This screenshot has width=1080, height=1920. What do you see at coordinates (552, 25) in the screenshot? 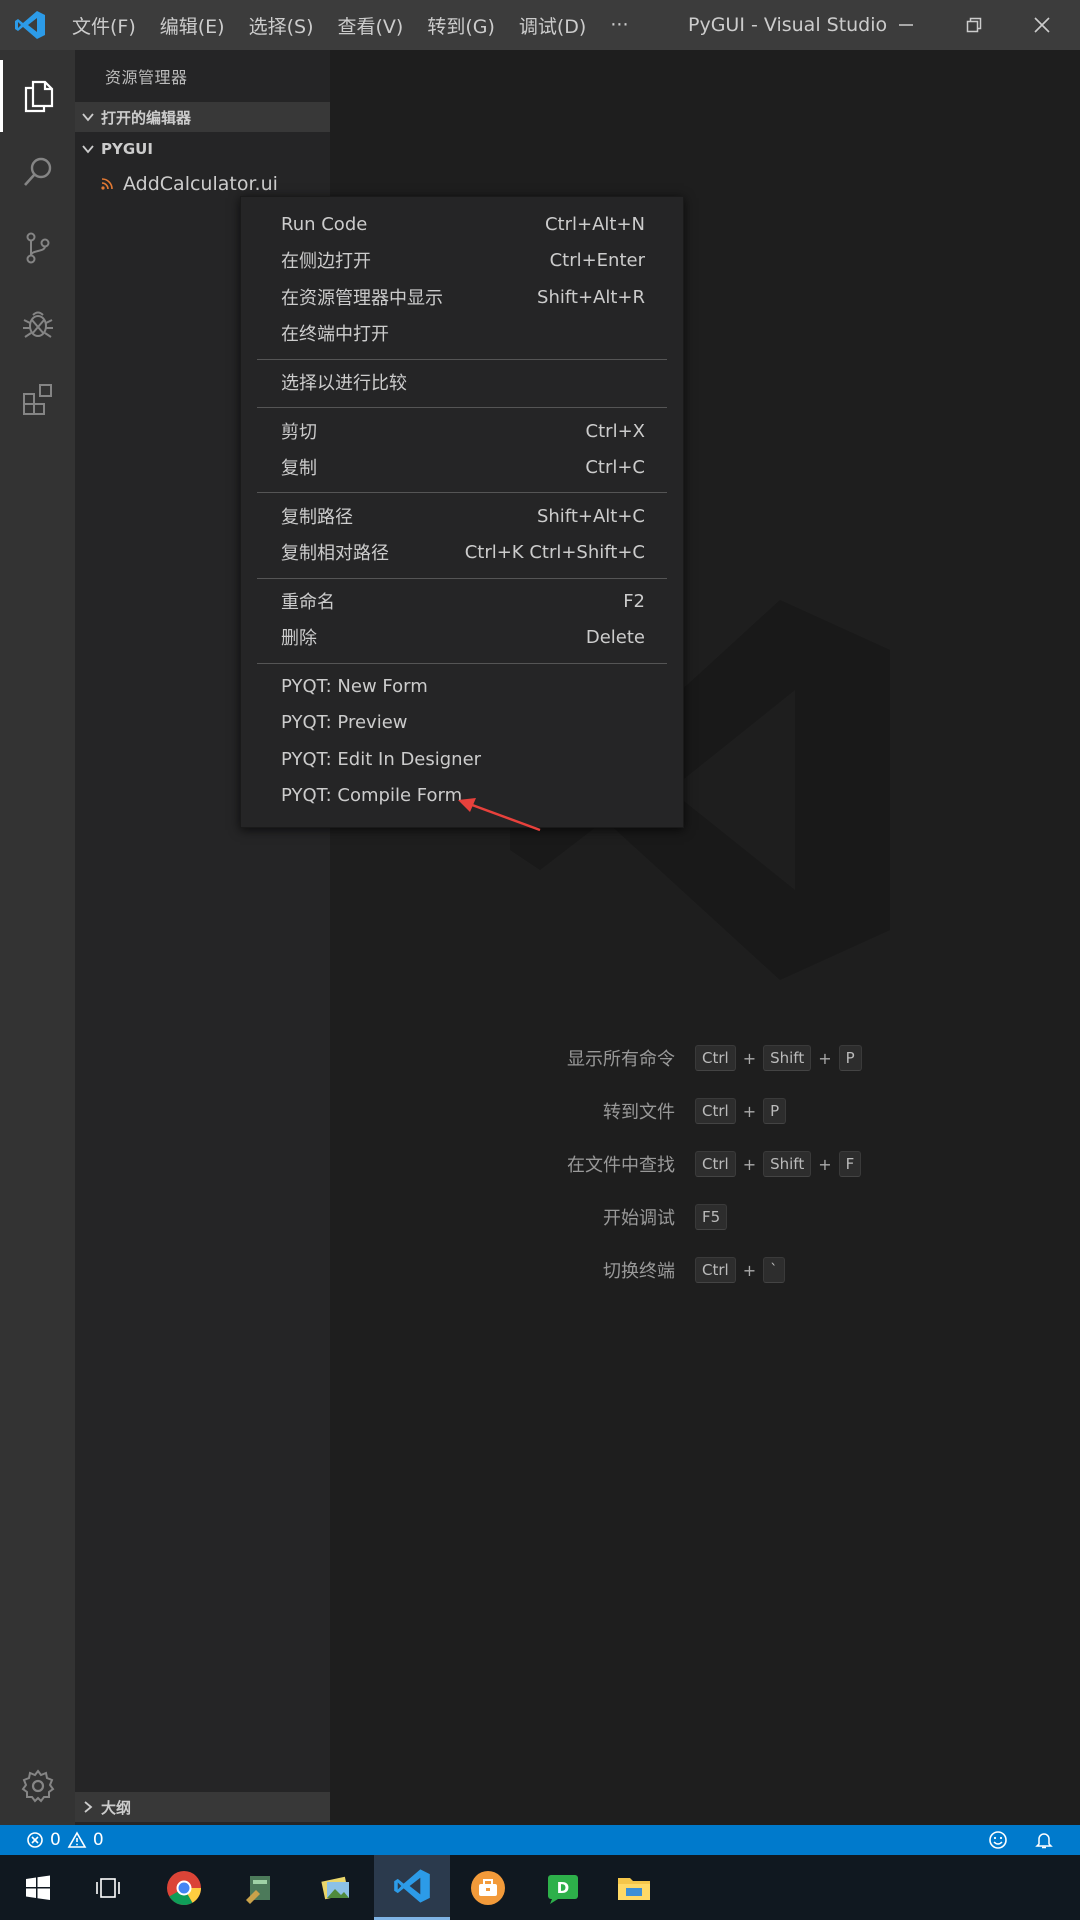
I see `menu-debug: 调试(D)` at bounding box center [552, 25].